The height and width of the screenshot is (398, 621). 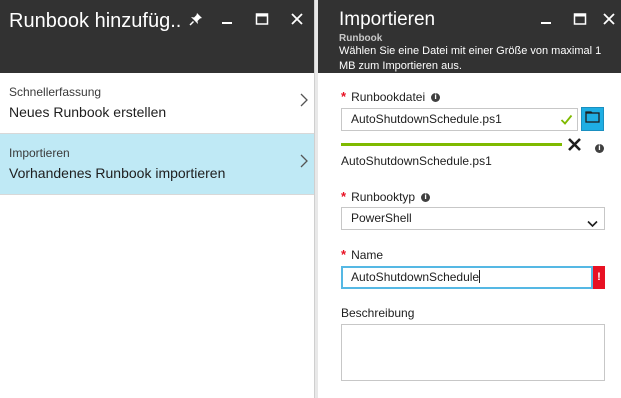 I want to click on text-caret, so click(x=480, y=276).